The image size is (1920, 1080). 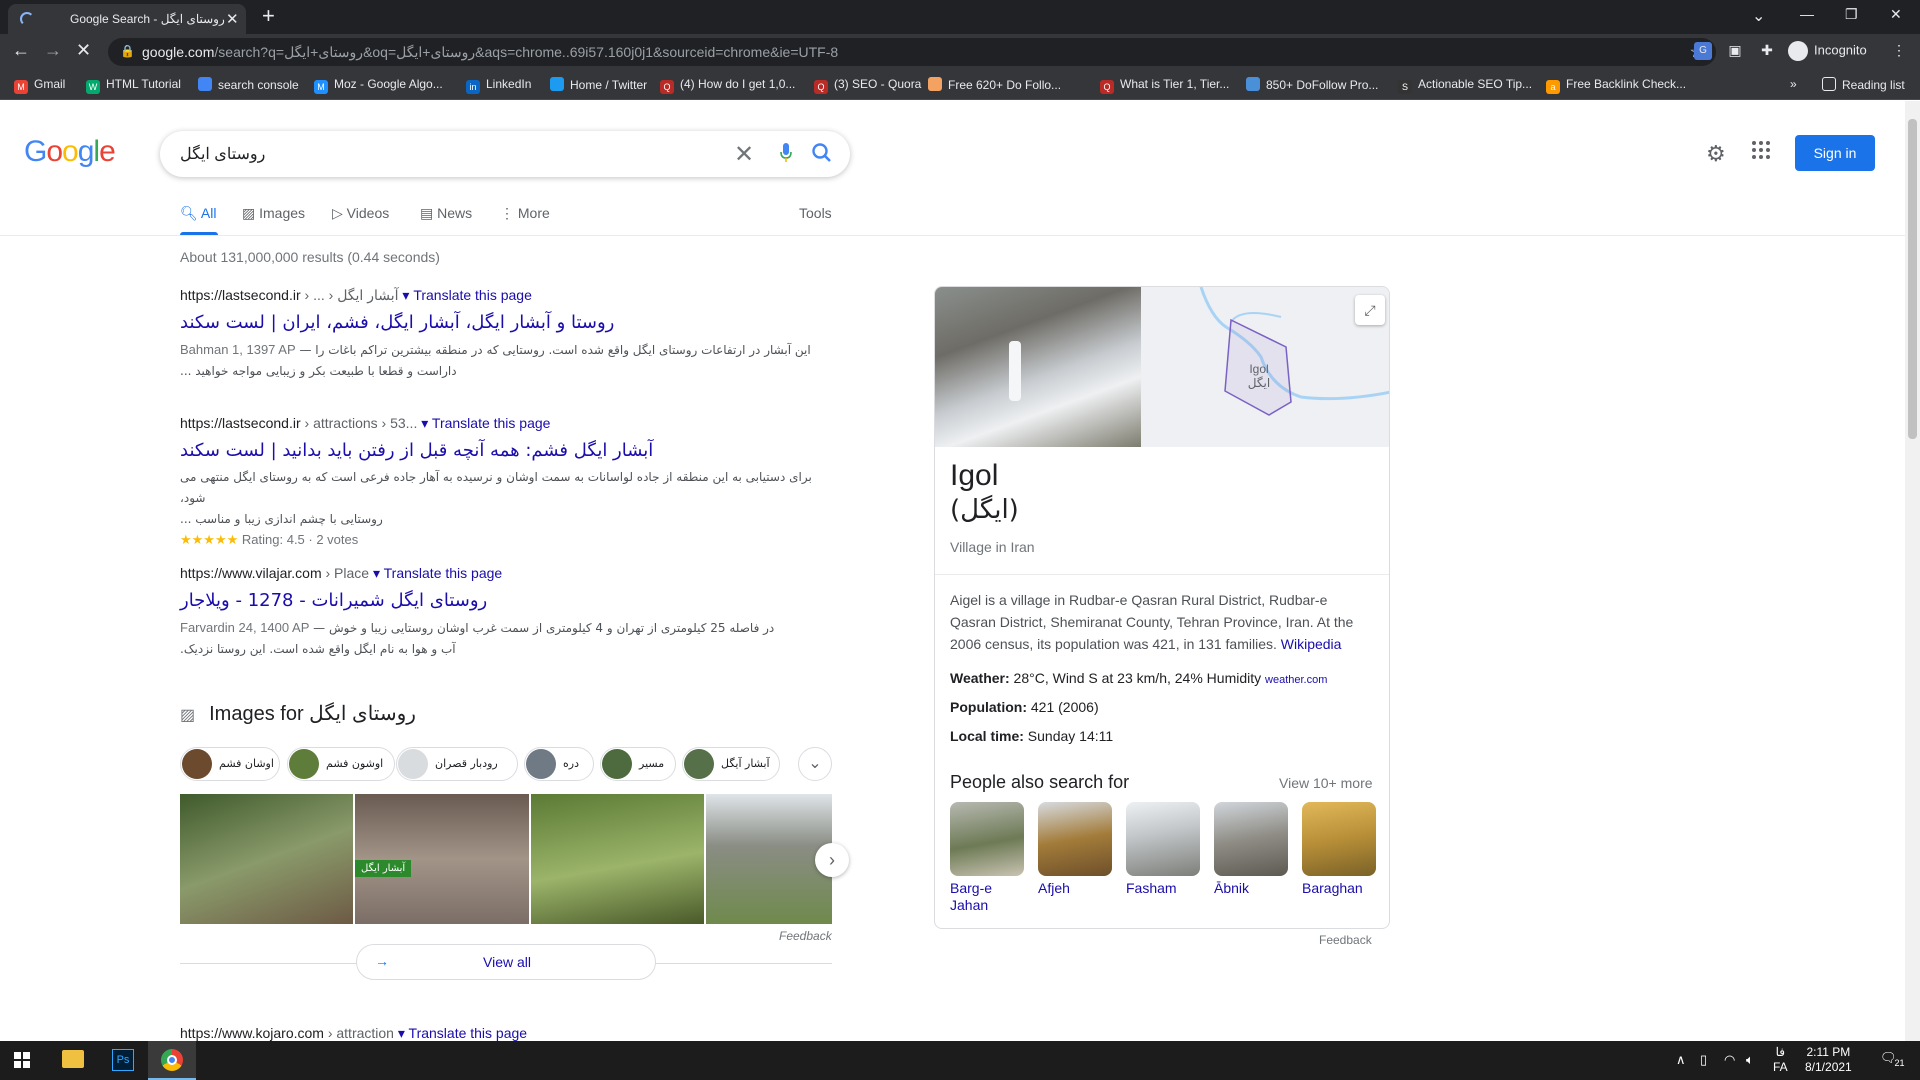 I want to click on bookmark-item: search console, so click(x=248, y=84).